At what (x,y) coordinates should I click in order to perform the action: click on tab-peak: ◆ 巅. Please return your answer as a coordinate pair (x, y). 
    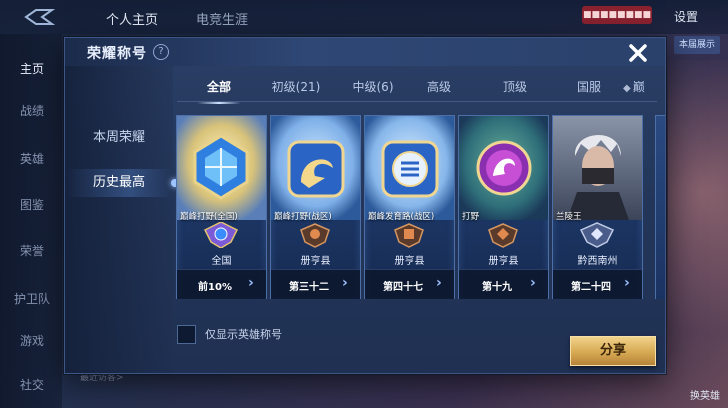
    Looking at the image, I should click on (640, 89).